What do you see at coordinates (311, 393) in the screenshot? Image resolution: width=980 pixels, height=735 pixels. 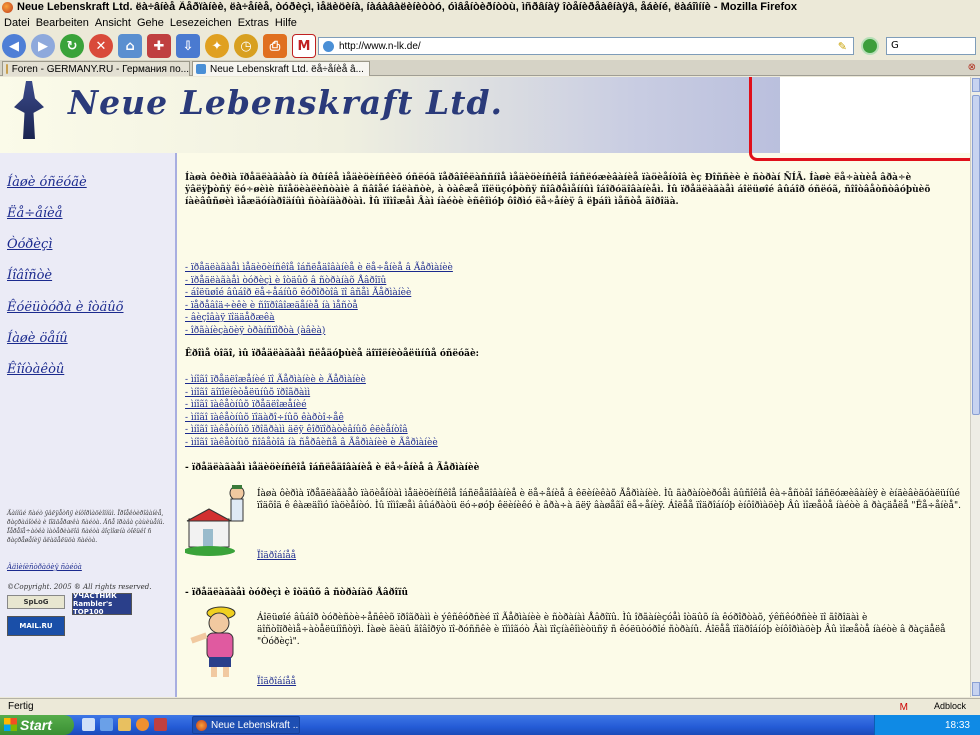 I see `offer-link: - ìíîãî äîïîëíèòåëüíûõ ïðîãðàìì` at bounding box center [311, 393].